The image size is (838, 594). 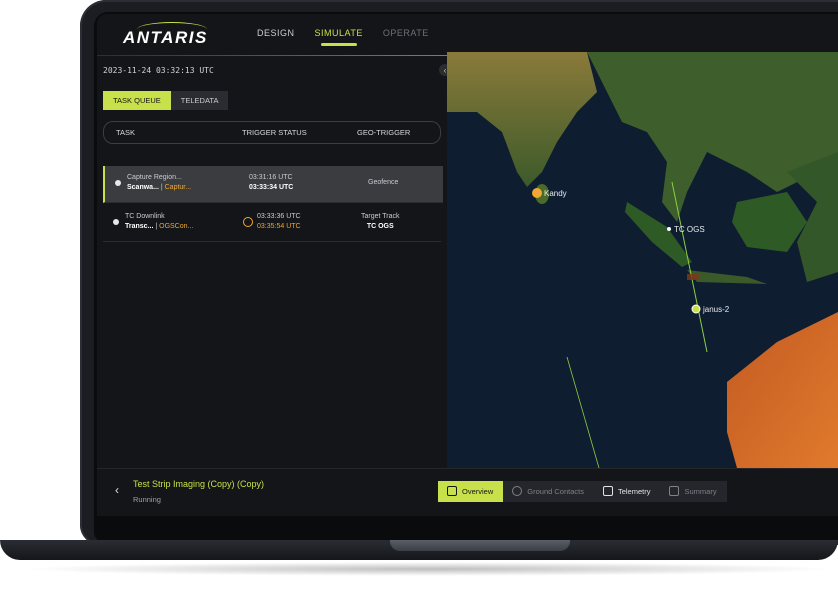 I want to click on nav-simulate: SIMULATE, so click(x=339, y=37).